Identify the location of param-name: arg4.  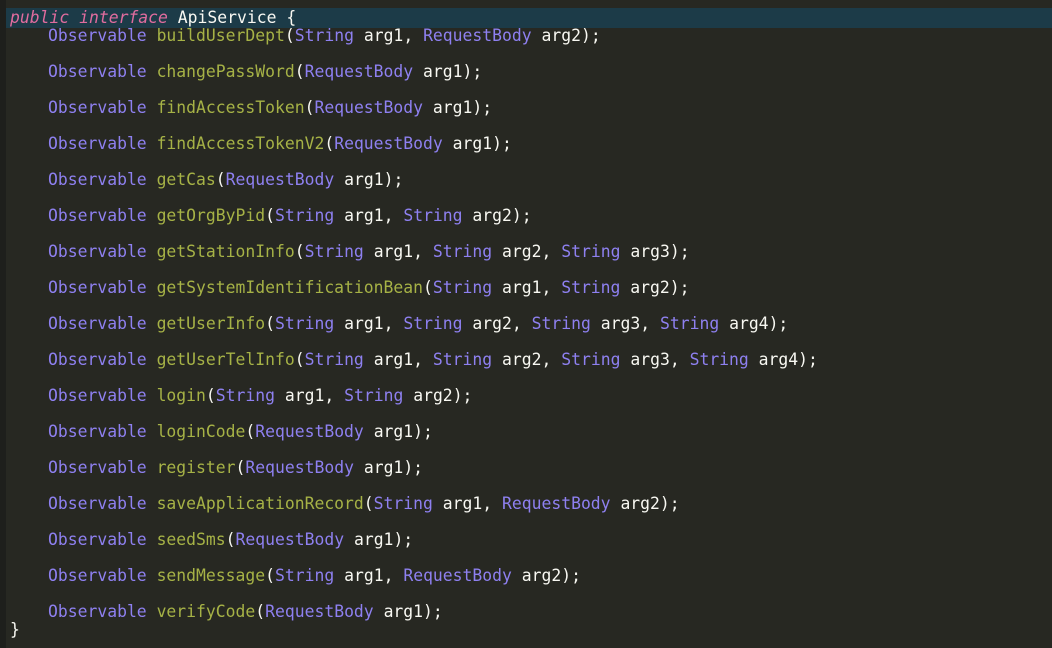
(749, 323).